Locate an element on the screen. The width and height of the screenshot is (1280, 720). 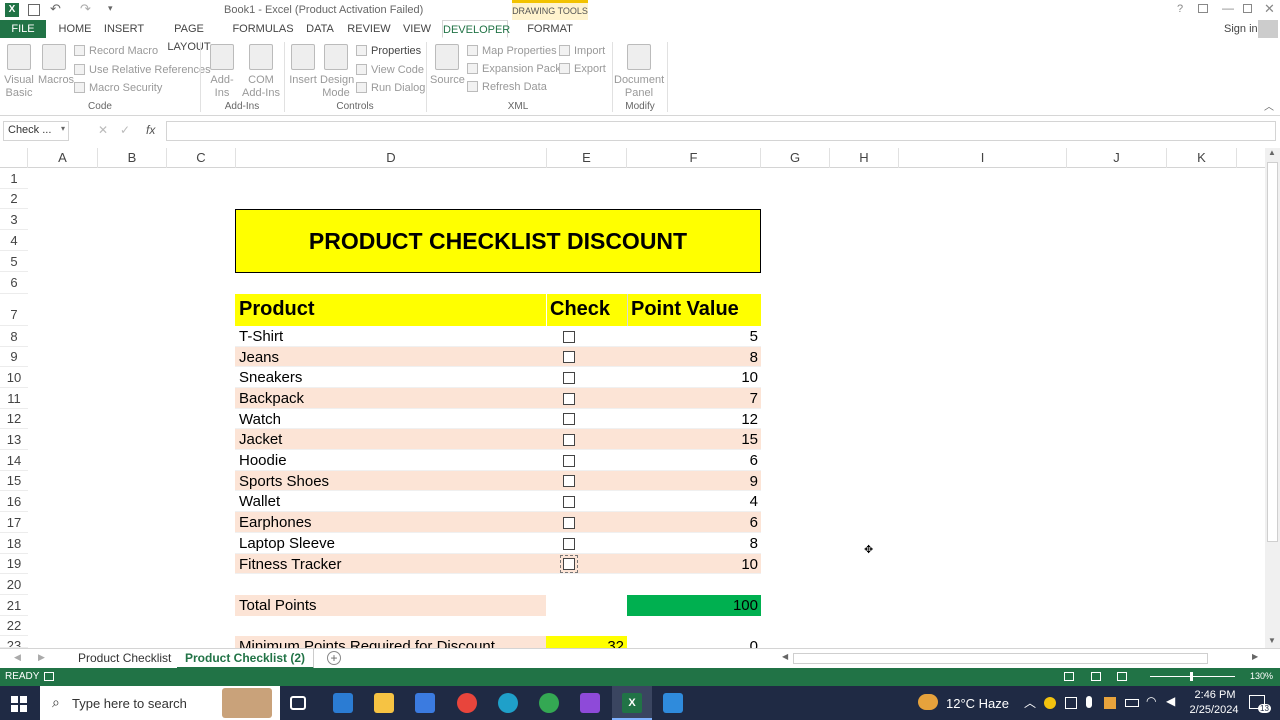
excel-taskbar-button: X is located at coordinates (632, 703).